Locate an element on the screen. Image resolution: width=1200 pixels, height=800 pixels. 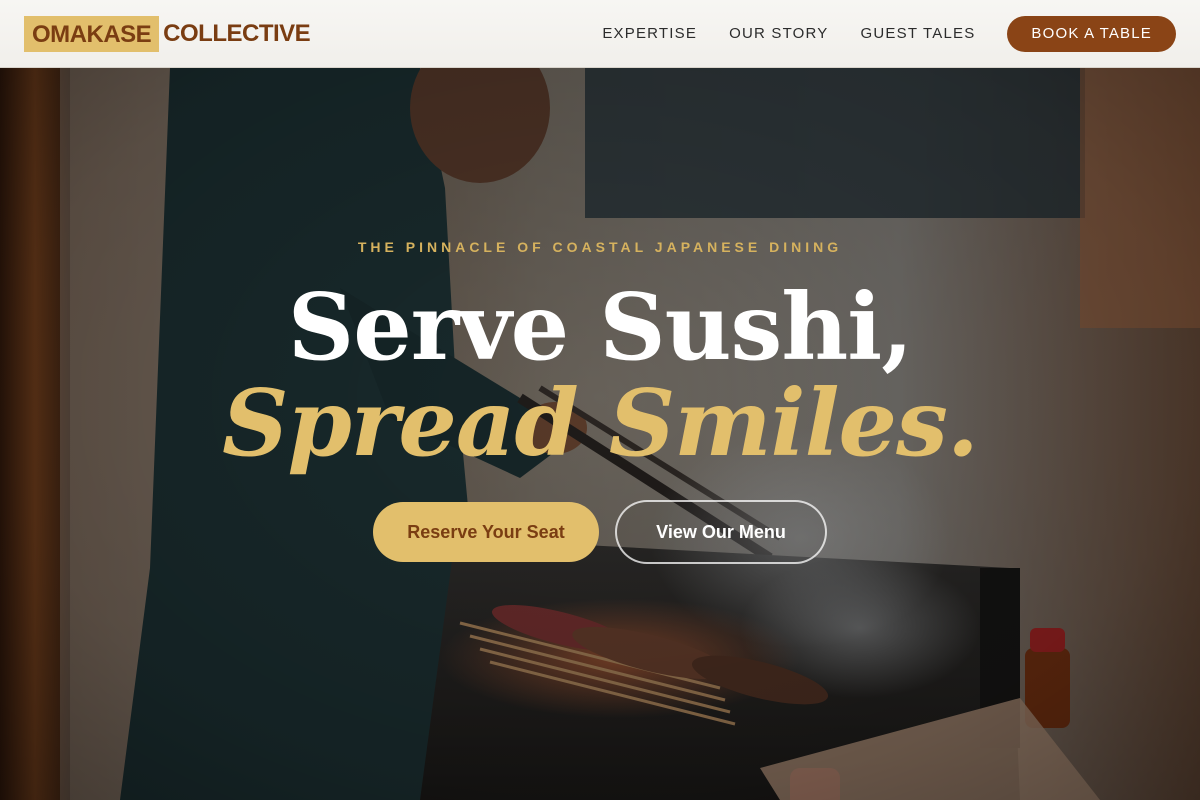
hero-eyebrow: THE PINNACLE OF COASTAL JAPANESE DINING is located at coordinates (600, 247).